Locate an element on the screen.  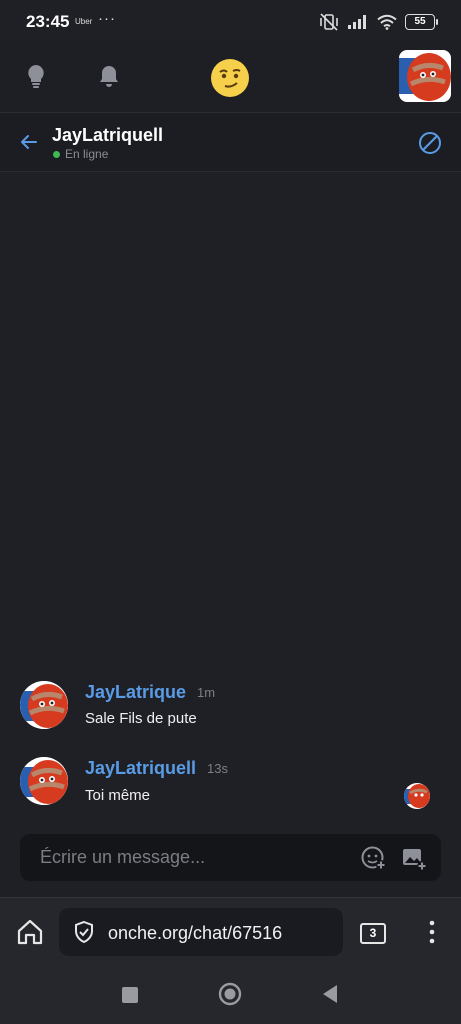
status-icons: 55 is located at coordinates (378, 22).